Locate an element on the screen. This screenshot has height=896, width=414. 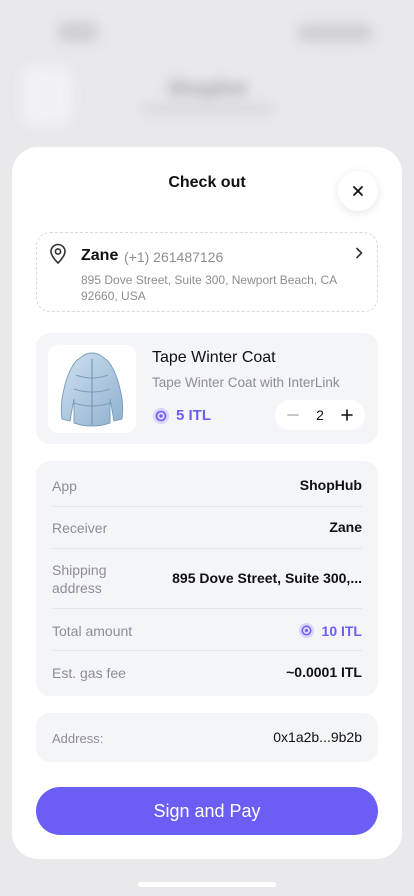
location-pin-icon is located at coordinates (58, 254).